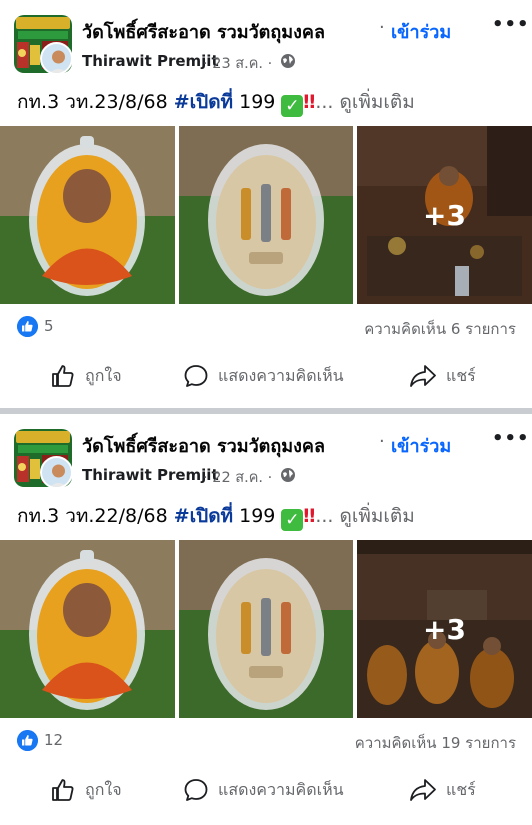 This screenshot has height=825, width=532. Describe the element at coordinates (237, 63) in the screenshot. I see `post-date: · 23 ส.ค. ·` at that location.